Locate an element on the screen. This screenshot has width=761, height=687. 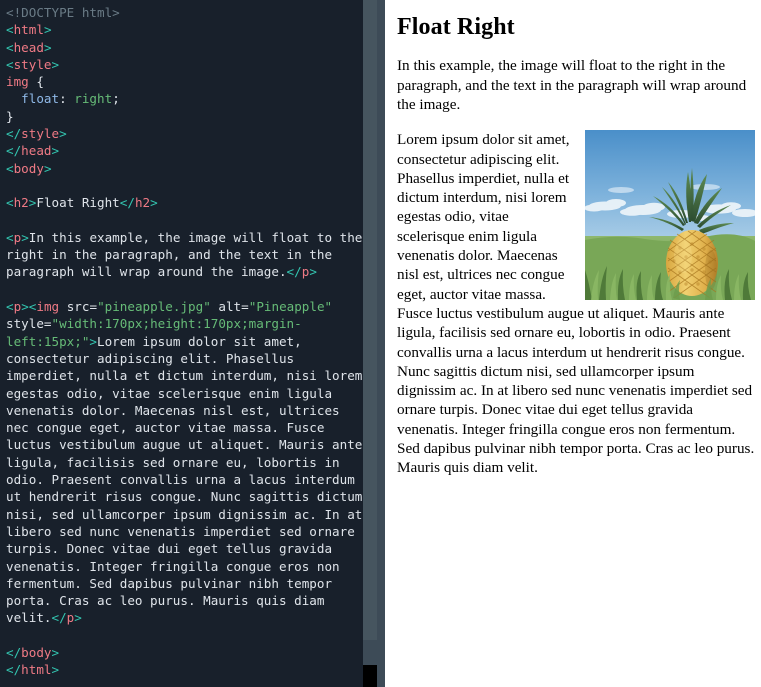
code-token: float is located at coordinates (40, 99).